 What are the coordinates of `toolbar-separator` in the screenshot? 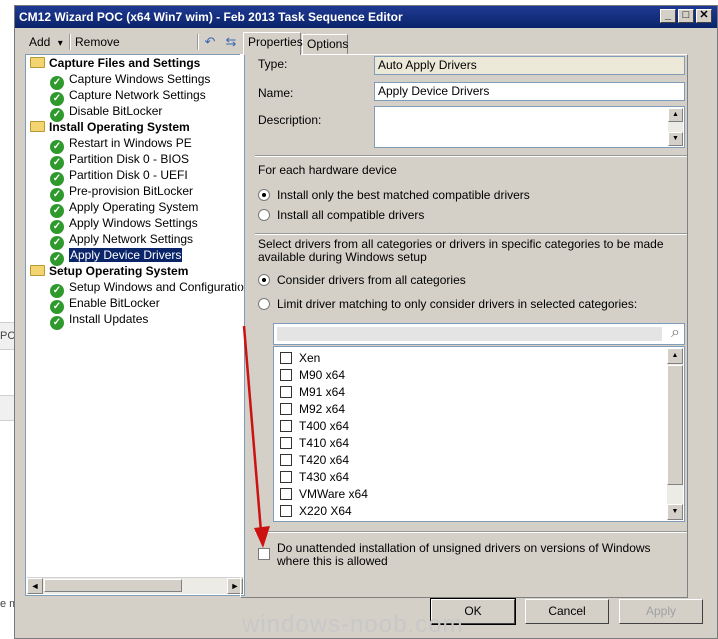 It's located at (198, 42).